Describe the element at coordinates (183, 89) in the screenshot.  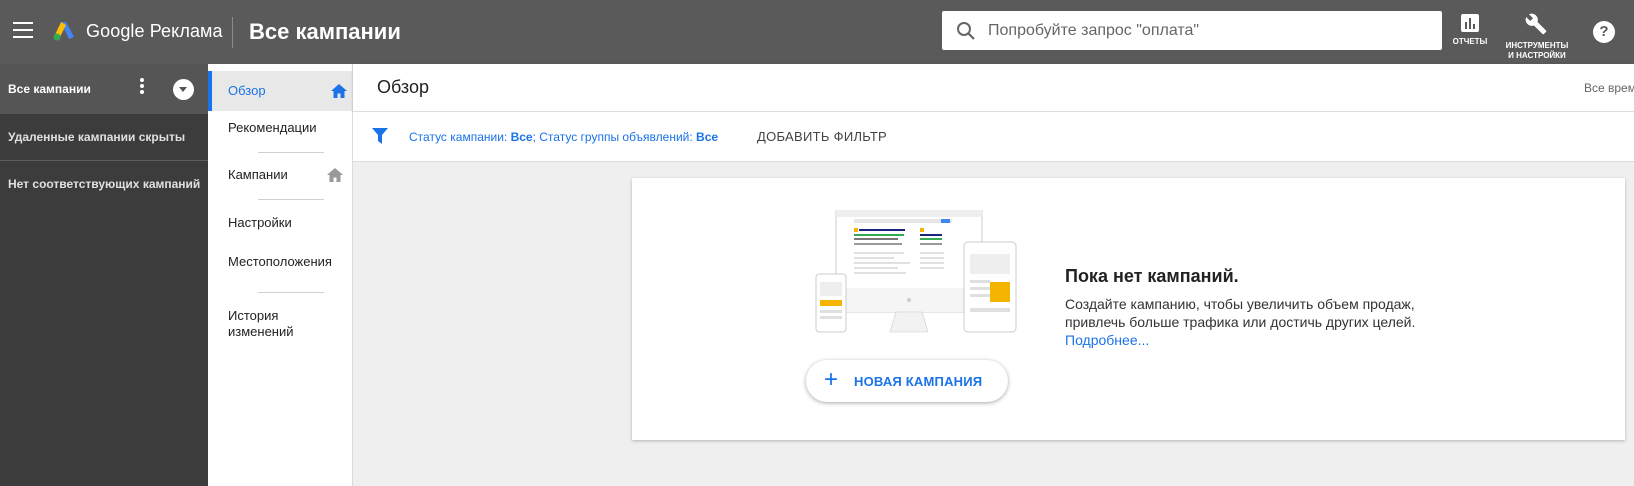
I see `dropdown-icon` at that location.